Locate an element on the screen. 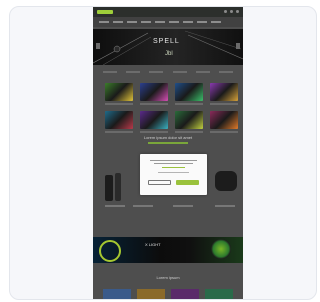  hero-subtitle: Jbl is located at coordinates (169, 54).